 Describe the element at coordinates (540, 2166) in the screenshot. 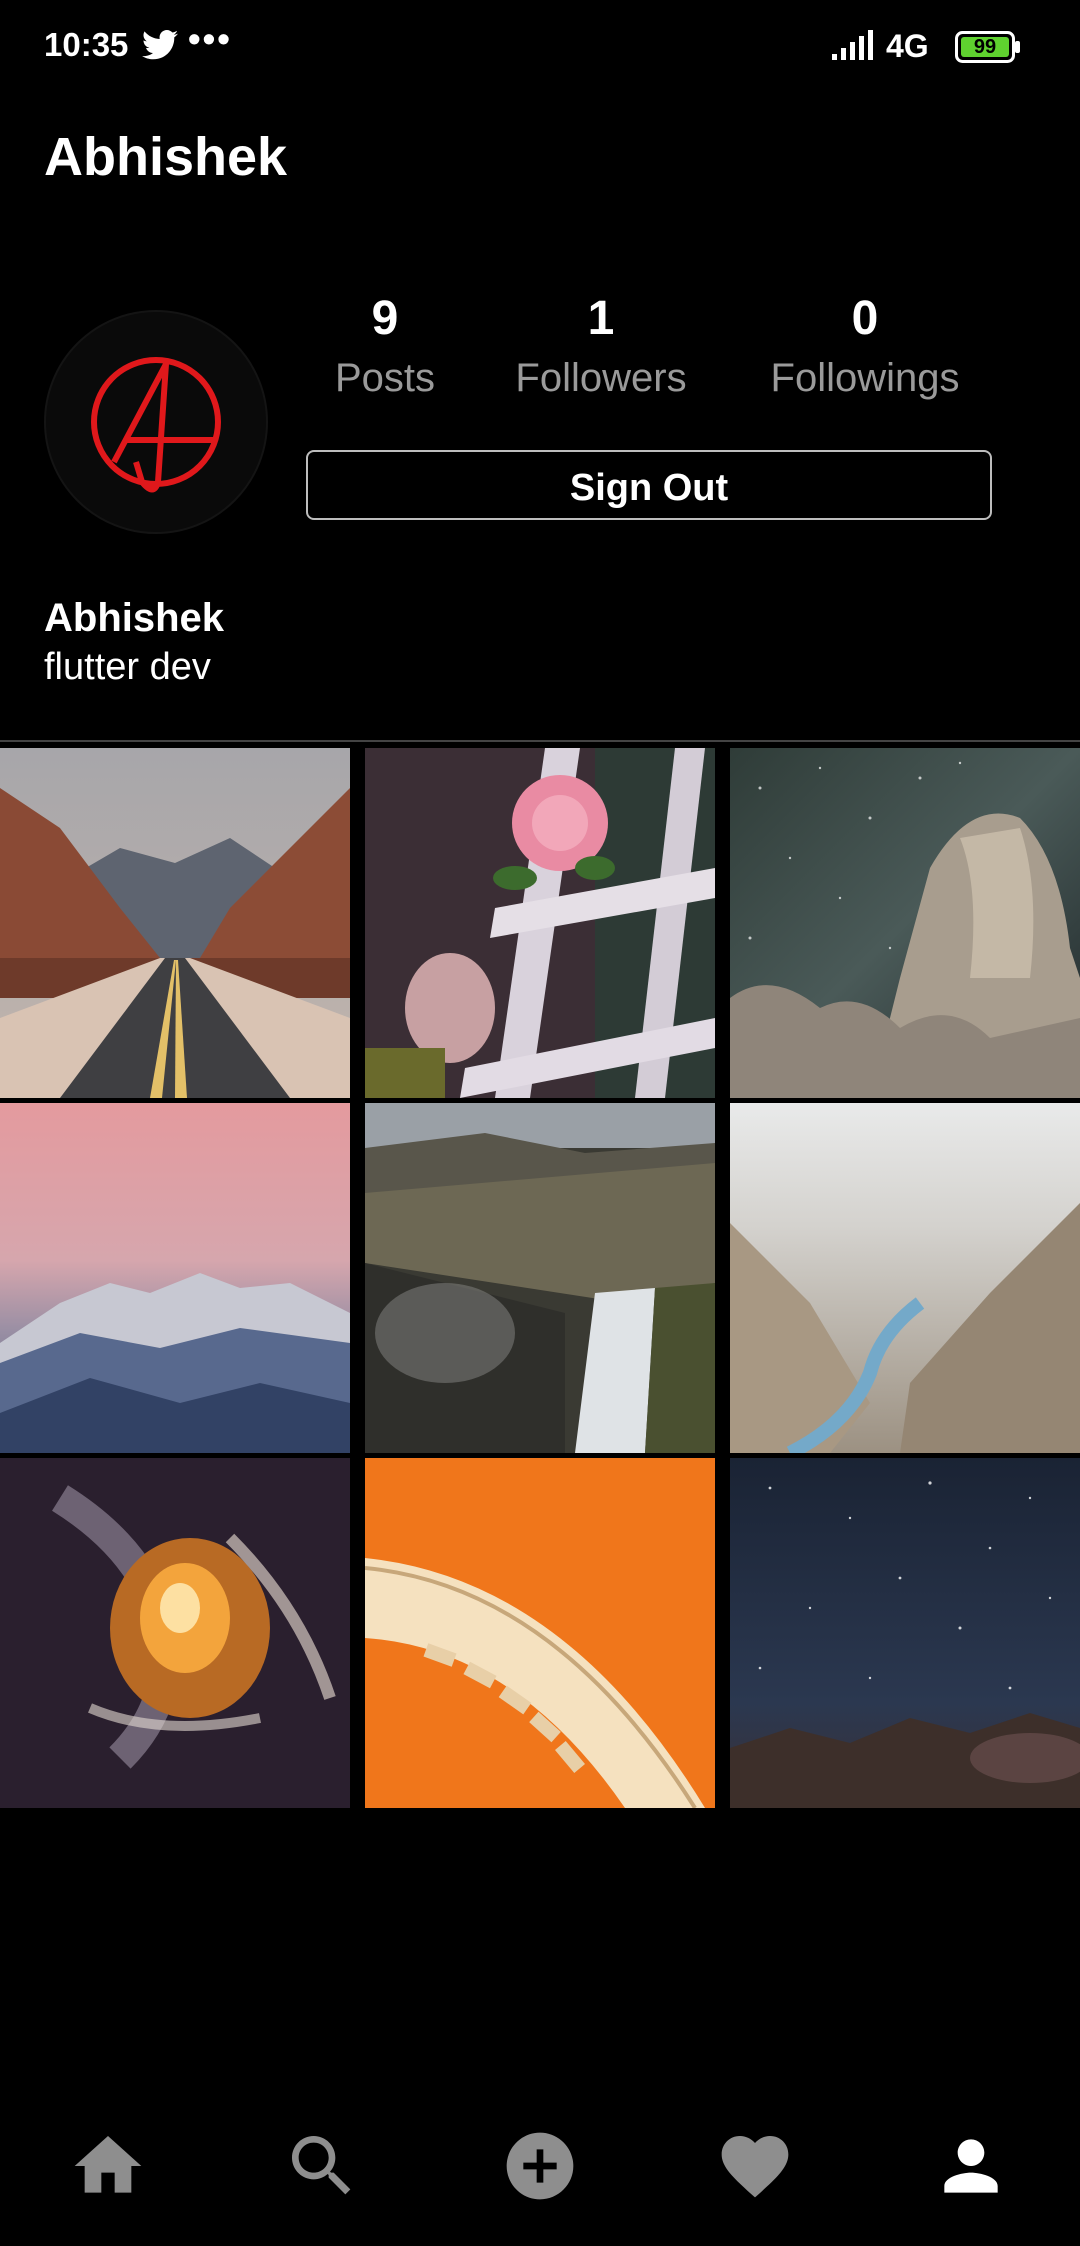

I see `add-post-icon` at that location.